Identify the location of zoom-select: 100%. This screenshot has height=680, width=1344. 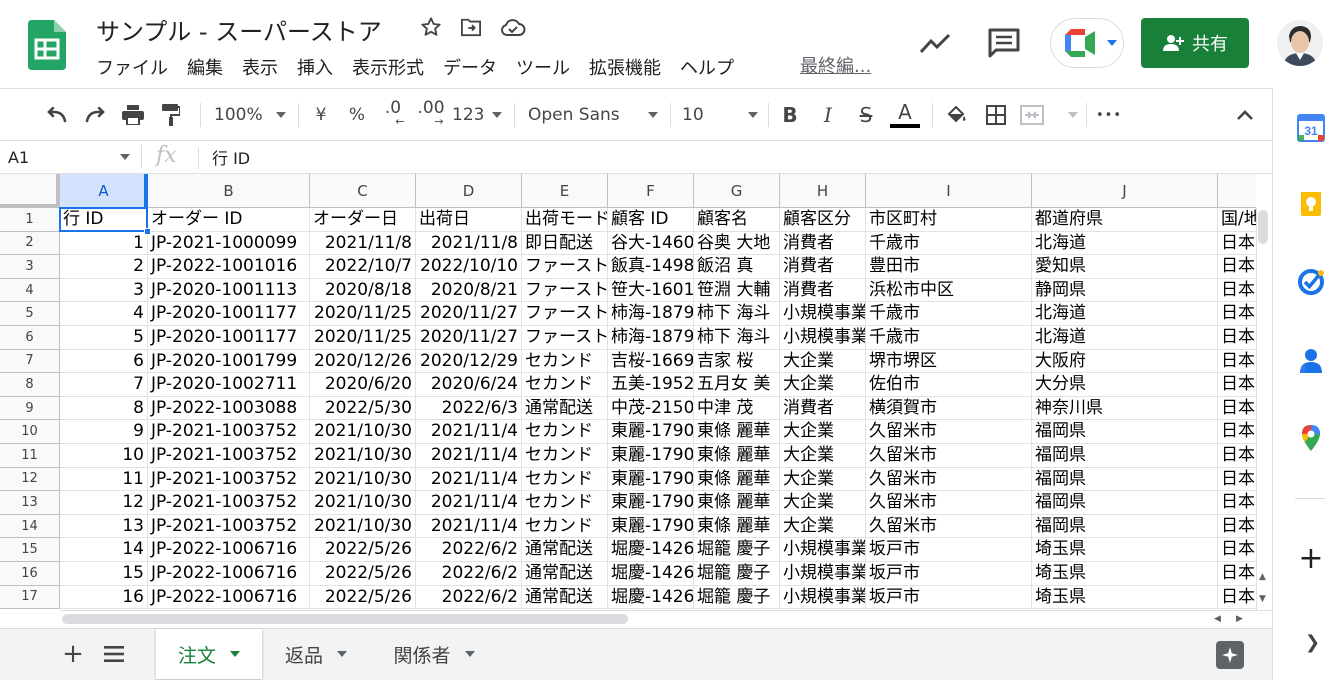
(250, 115).